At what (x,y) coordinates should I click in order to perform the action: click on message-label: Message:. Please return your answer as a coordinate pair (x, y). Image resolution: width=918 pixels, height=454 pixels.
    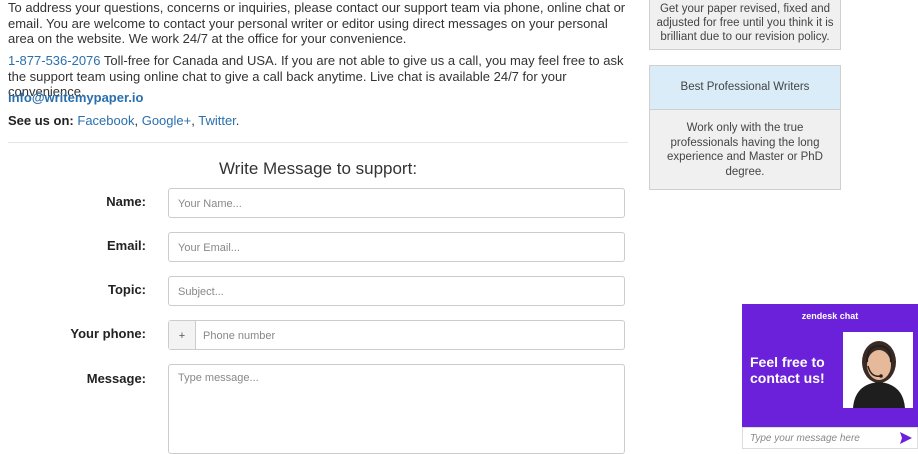
    Looking at the image, I should click on (116, 378).